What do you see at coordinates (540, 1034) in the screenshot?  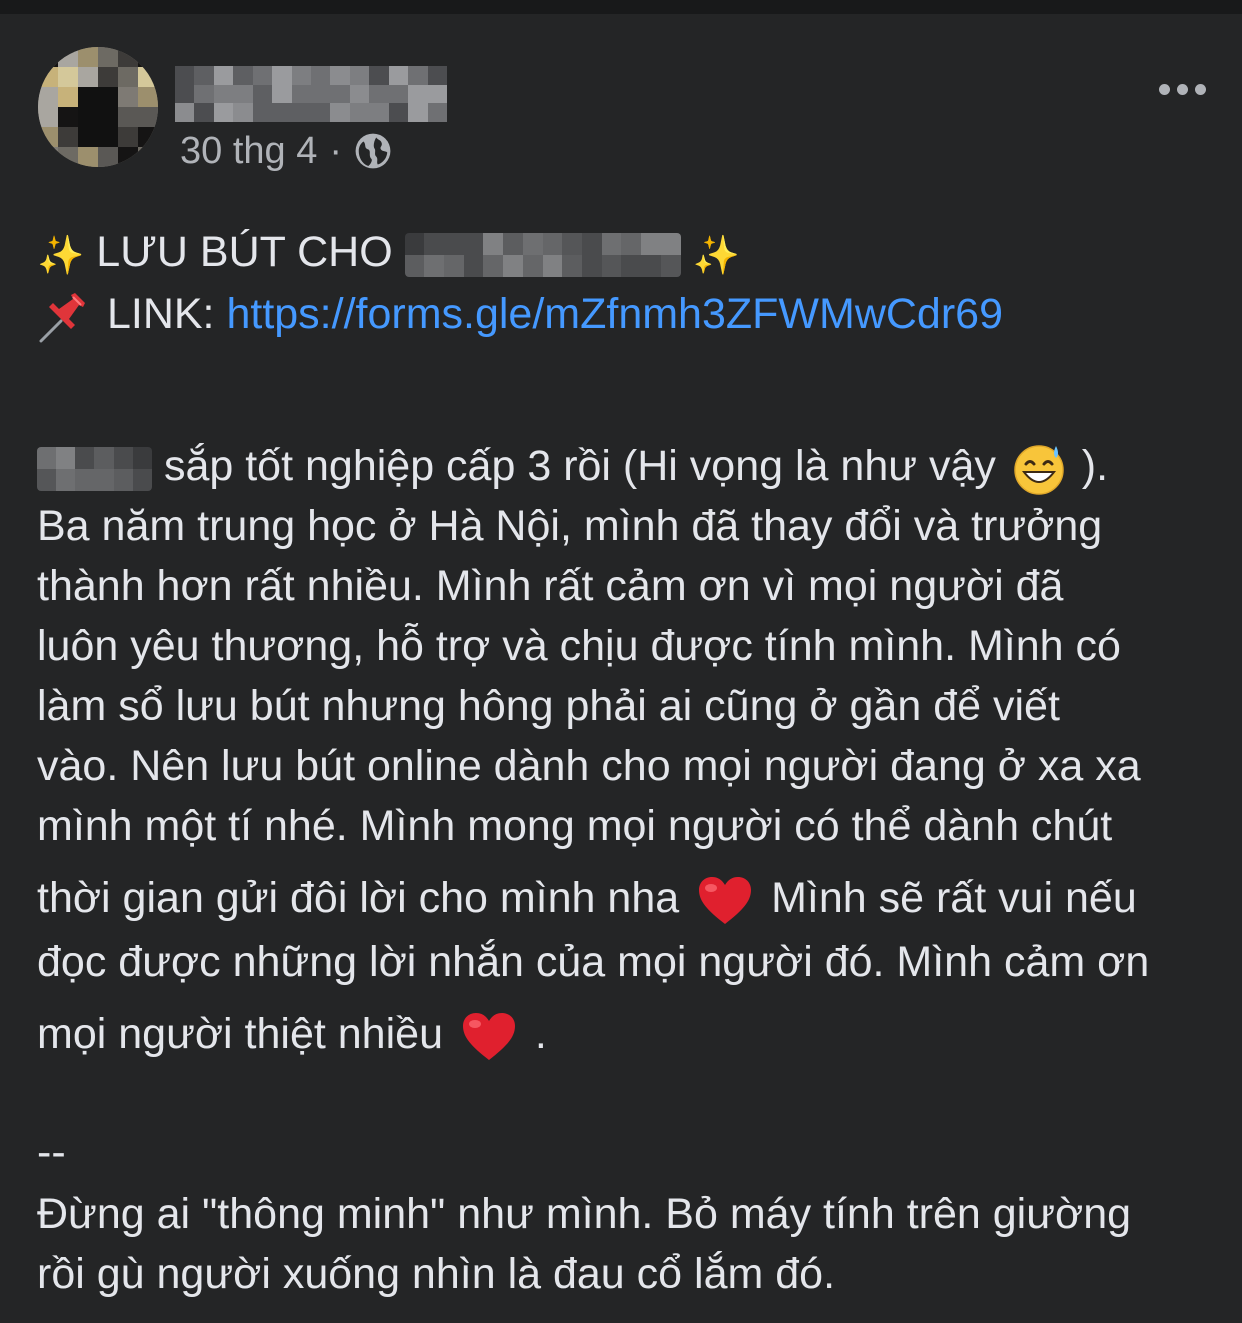 I see `paragraph-text: .` at bounding box center [540, 1034].